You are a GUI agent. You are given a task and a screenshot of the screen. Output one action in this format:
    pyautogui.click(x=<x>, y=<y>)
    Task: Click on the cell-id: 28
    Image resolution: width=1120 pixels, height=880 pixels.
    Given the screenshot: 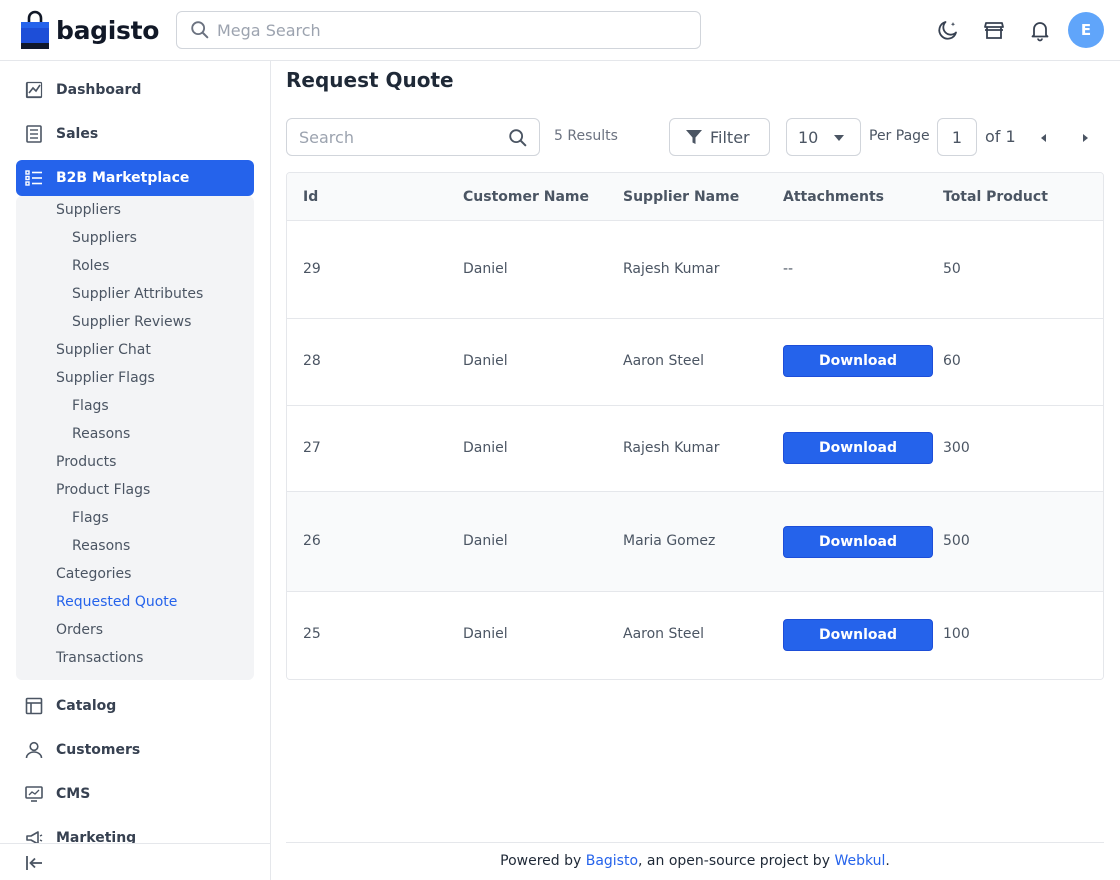 What is the action you would take?
    pyautogui.click(x=312, y=361)
    